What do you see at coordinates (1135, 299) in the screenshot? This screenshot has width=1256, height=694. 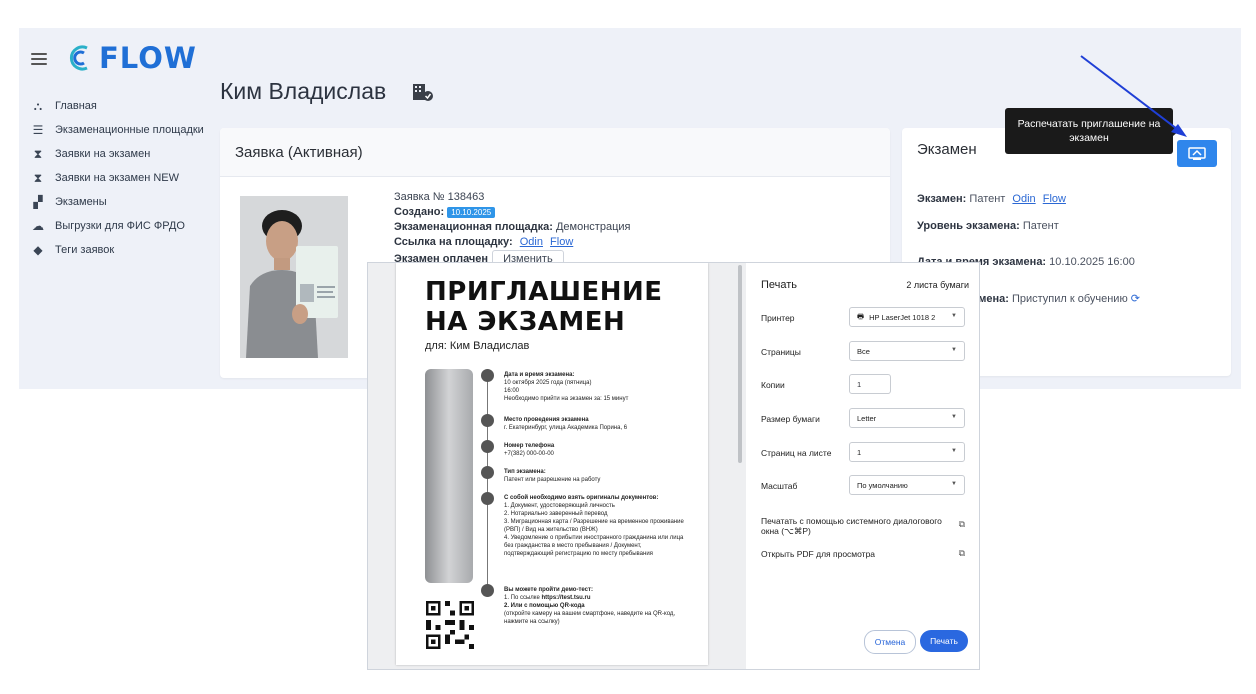 I see `refresh-icon: ⟳` at bounding box center [1135, 299].